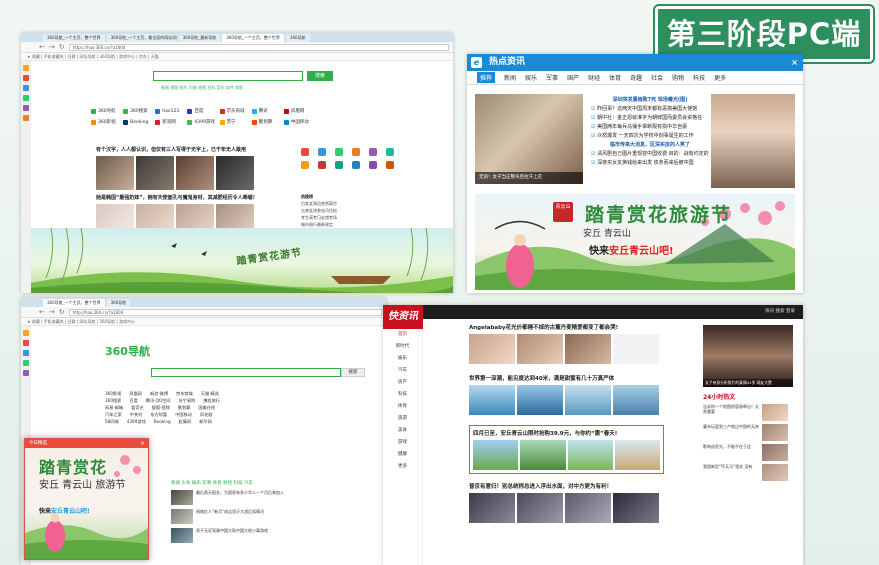  I want to click on hot-article: 我国新型“歼兵马”相关 没有, so click(748, 472).